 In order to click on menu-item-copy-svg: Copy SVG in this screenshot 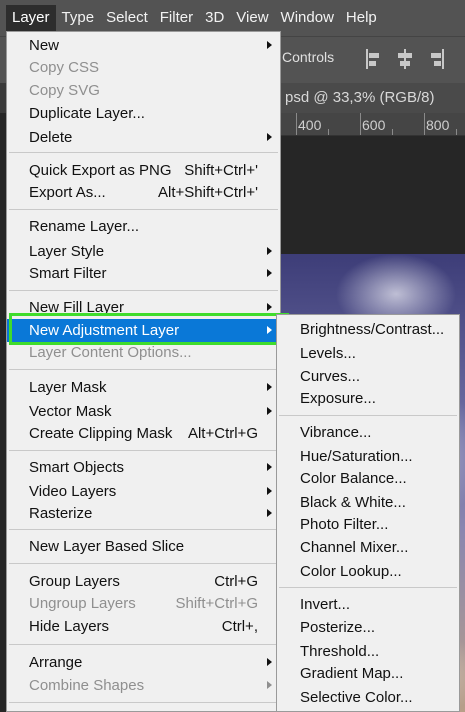, I will do `click(143, 90)`.